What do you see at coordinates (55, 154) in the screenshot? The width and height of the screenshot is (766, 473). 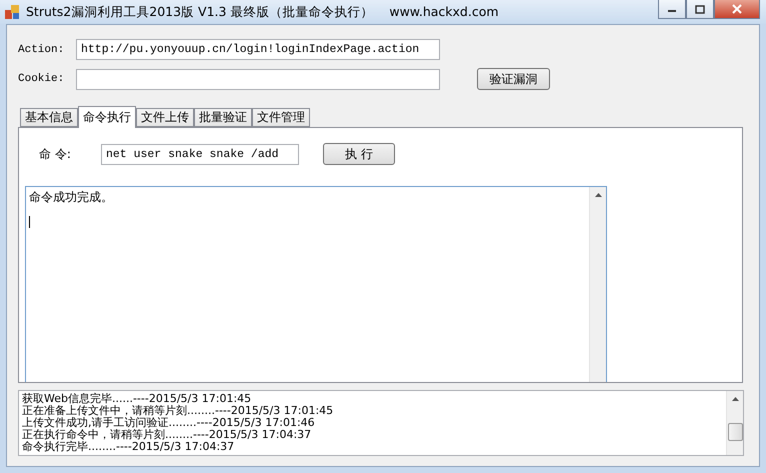 I see `command-label: 命 令:` at bounding box center [55, 154].